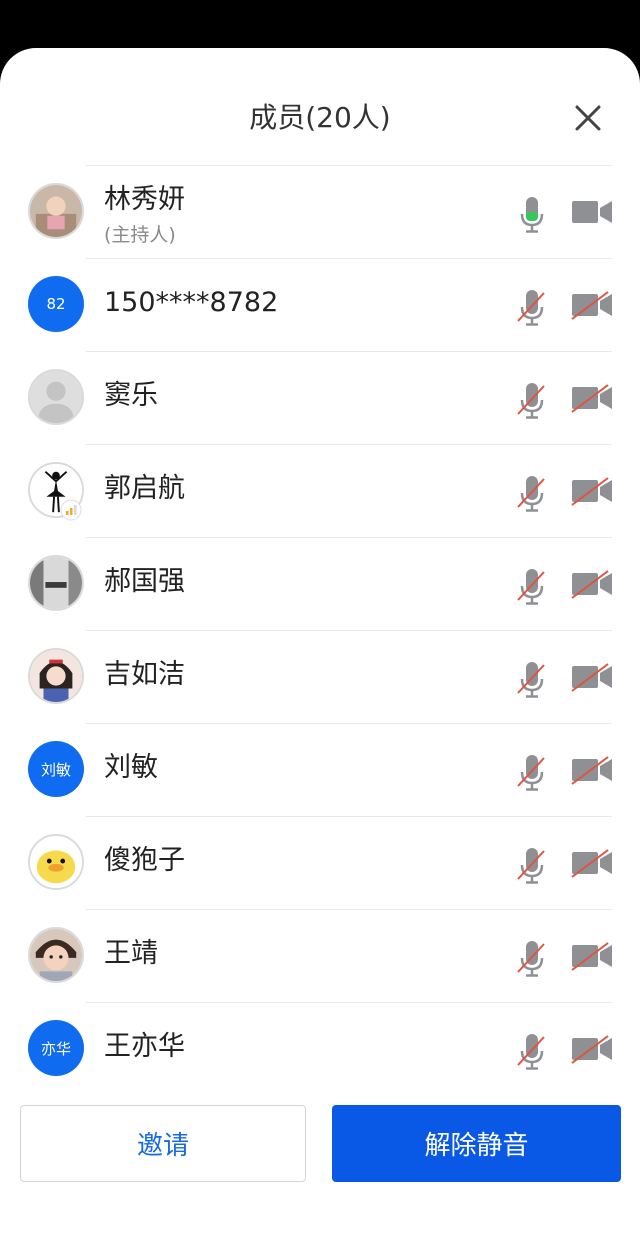 Image resolution: width=640 pixels, height=1244 pixels. What do you see at coordinates (321, 955) in the screenshot?
I see `member-row: 王靖` at bounding box center [321, 955].